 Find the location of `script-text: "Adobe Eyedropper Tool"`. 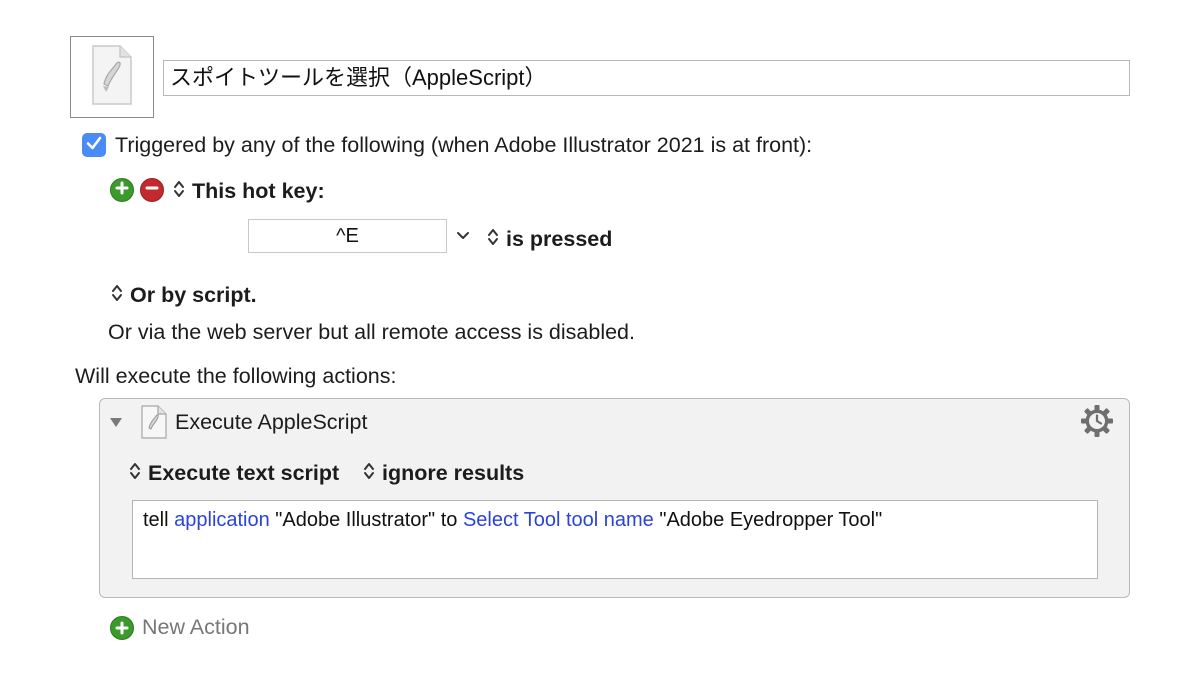

script-text: "Adobe Eyedropper Tool" is located at coordinates (768, 520).